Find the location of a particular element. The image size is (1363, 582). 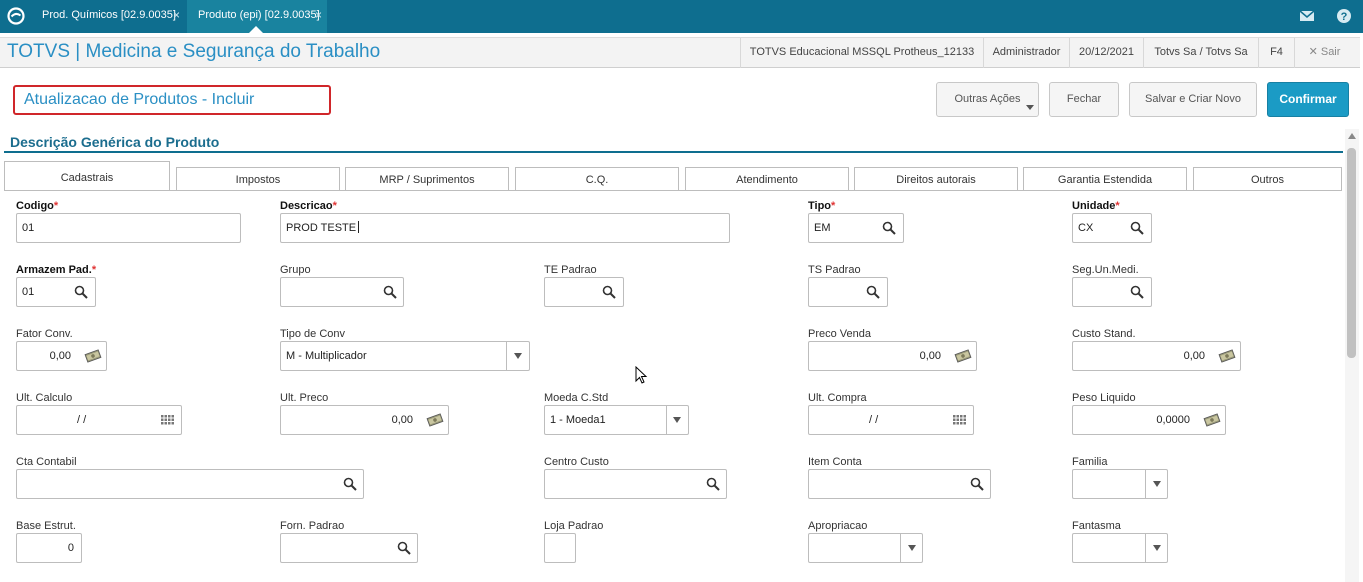

exit-button: ✕ Sair is located at coordinates (1324, 53).